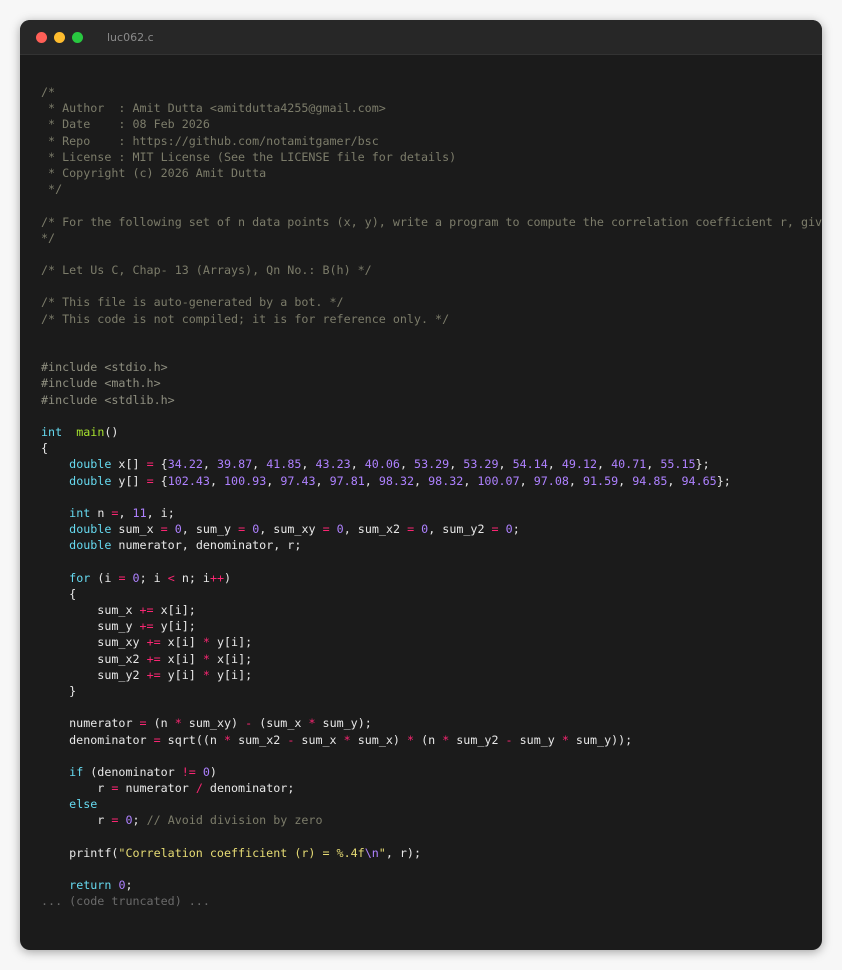 Image resolution: width=842 pixels, height=970 pixels. I want to click on code-token: (sum_x, so click(280, 723).